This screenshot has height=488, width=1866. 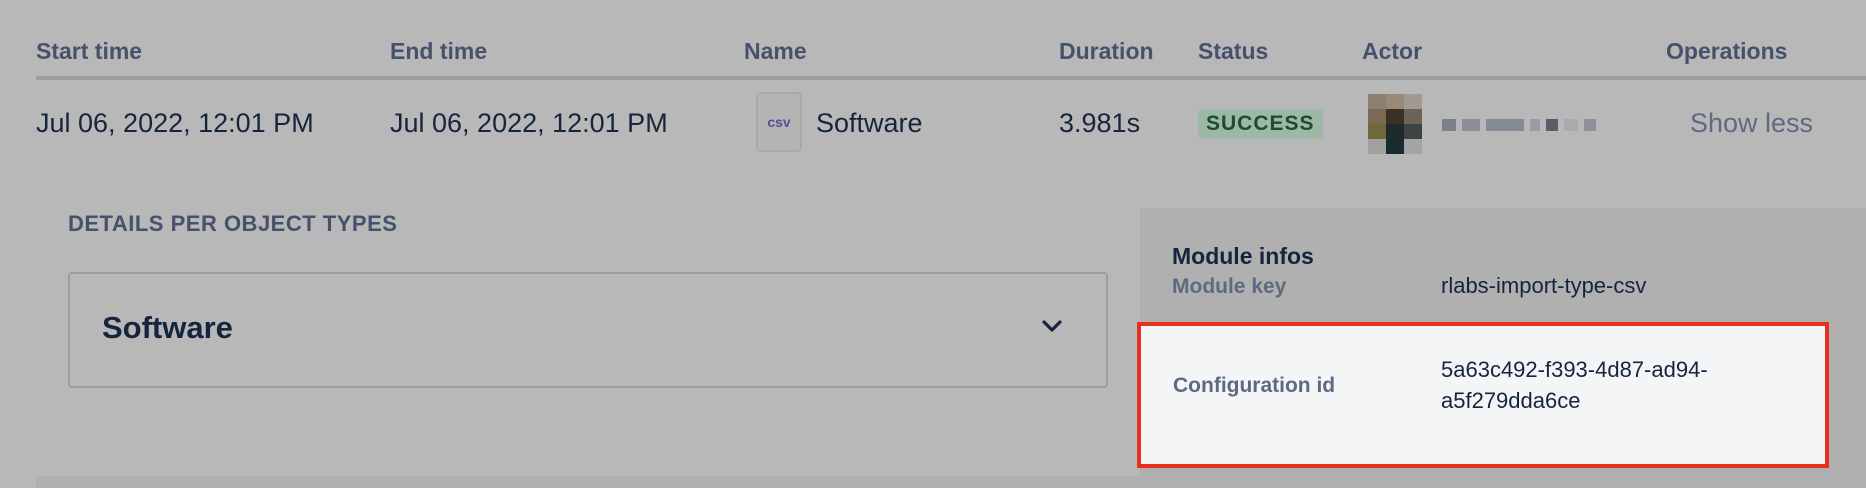 What do you see at coordinates (167, 327) in the screenshot?
I see `object-type-label: Software` at bounding box center [167, 327].